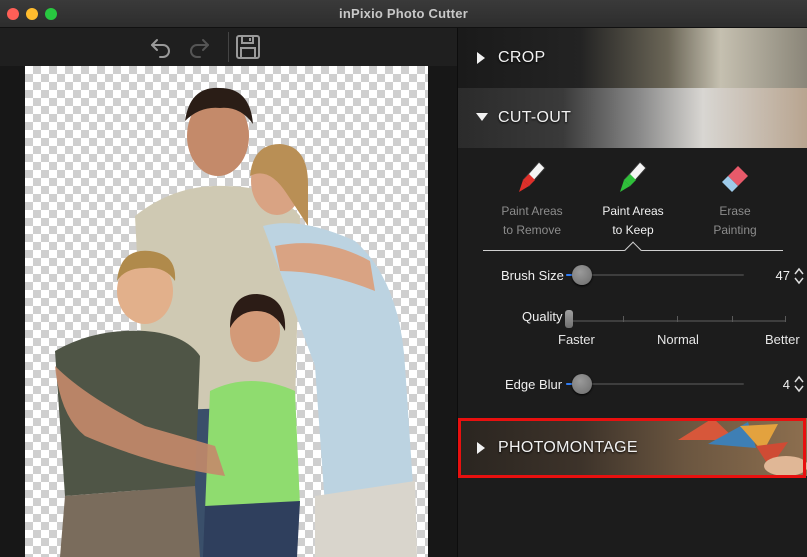  I want to click on quality-normal-label: Normal, so click(678, 339).